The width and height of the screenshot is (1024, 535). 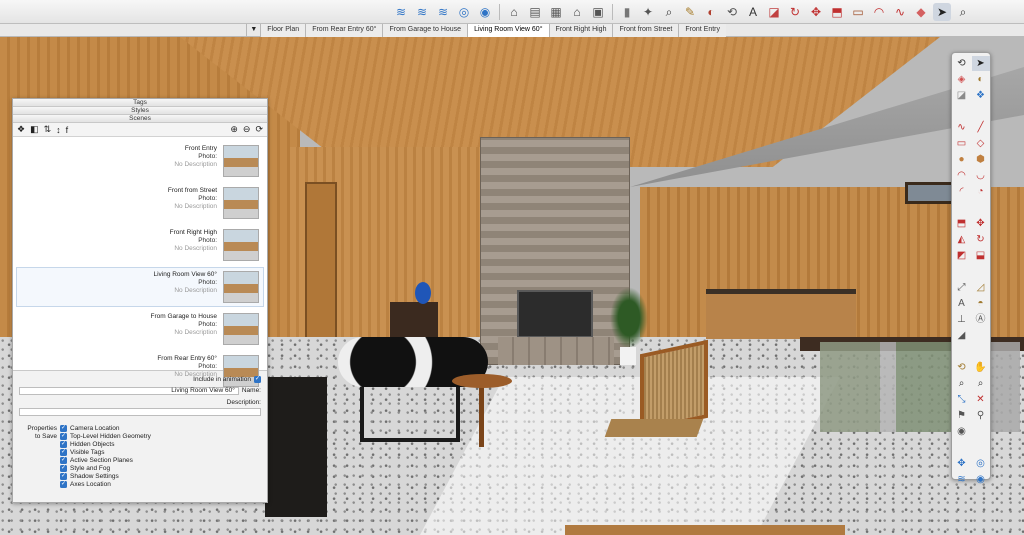 I want to click on shadow-icon: ▮, so click(x=627, y=12).